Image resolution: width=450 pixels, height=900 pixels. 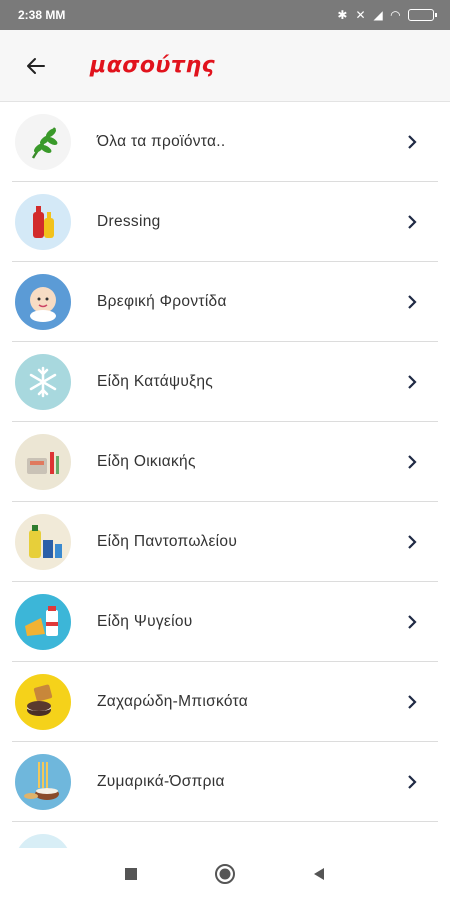 I want to click on category-label: Ζυμαρικά-Όσπρια, so click(x=161, y=781).